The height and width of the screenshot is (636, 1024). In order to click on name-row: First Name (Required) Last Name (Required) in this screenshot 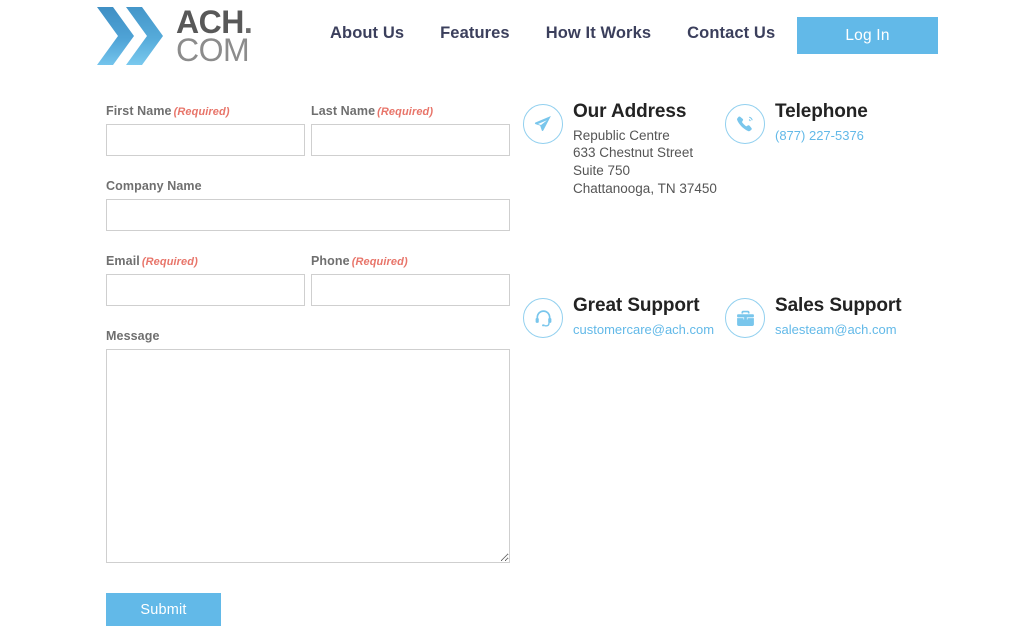, I will do `click(308, 130)`.